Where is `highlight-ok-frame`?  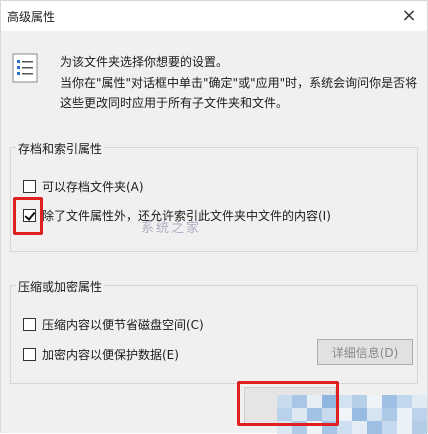
highlight-ok-frame is located at coordinates (288, 403).